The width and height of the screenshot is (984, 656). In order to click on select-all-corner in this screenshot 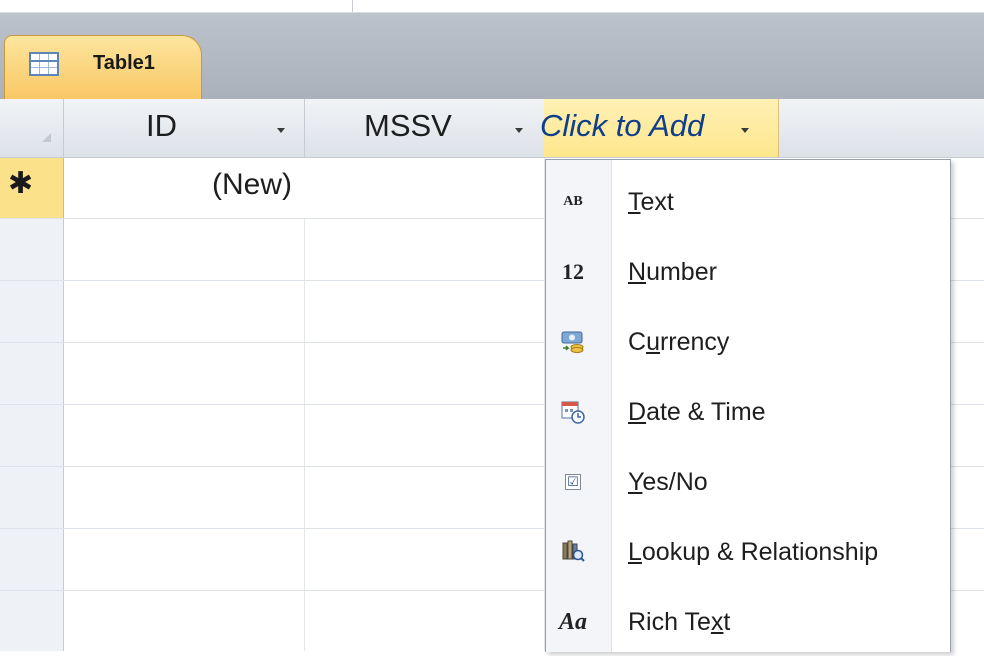, I will do `click(32, 128)`.